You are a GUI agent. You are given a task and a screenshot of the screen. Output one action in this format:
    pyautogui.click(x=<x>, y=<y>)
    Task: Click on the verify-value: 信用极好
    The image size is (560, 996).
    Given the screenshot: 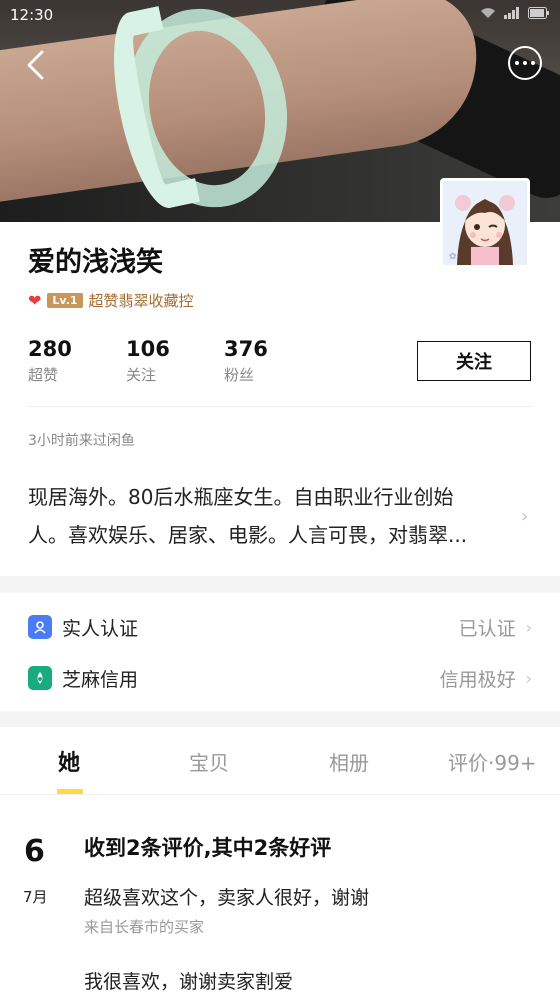 What is the action you would take?
    pyautogui.click(x=477, y=679)
    